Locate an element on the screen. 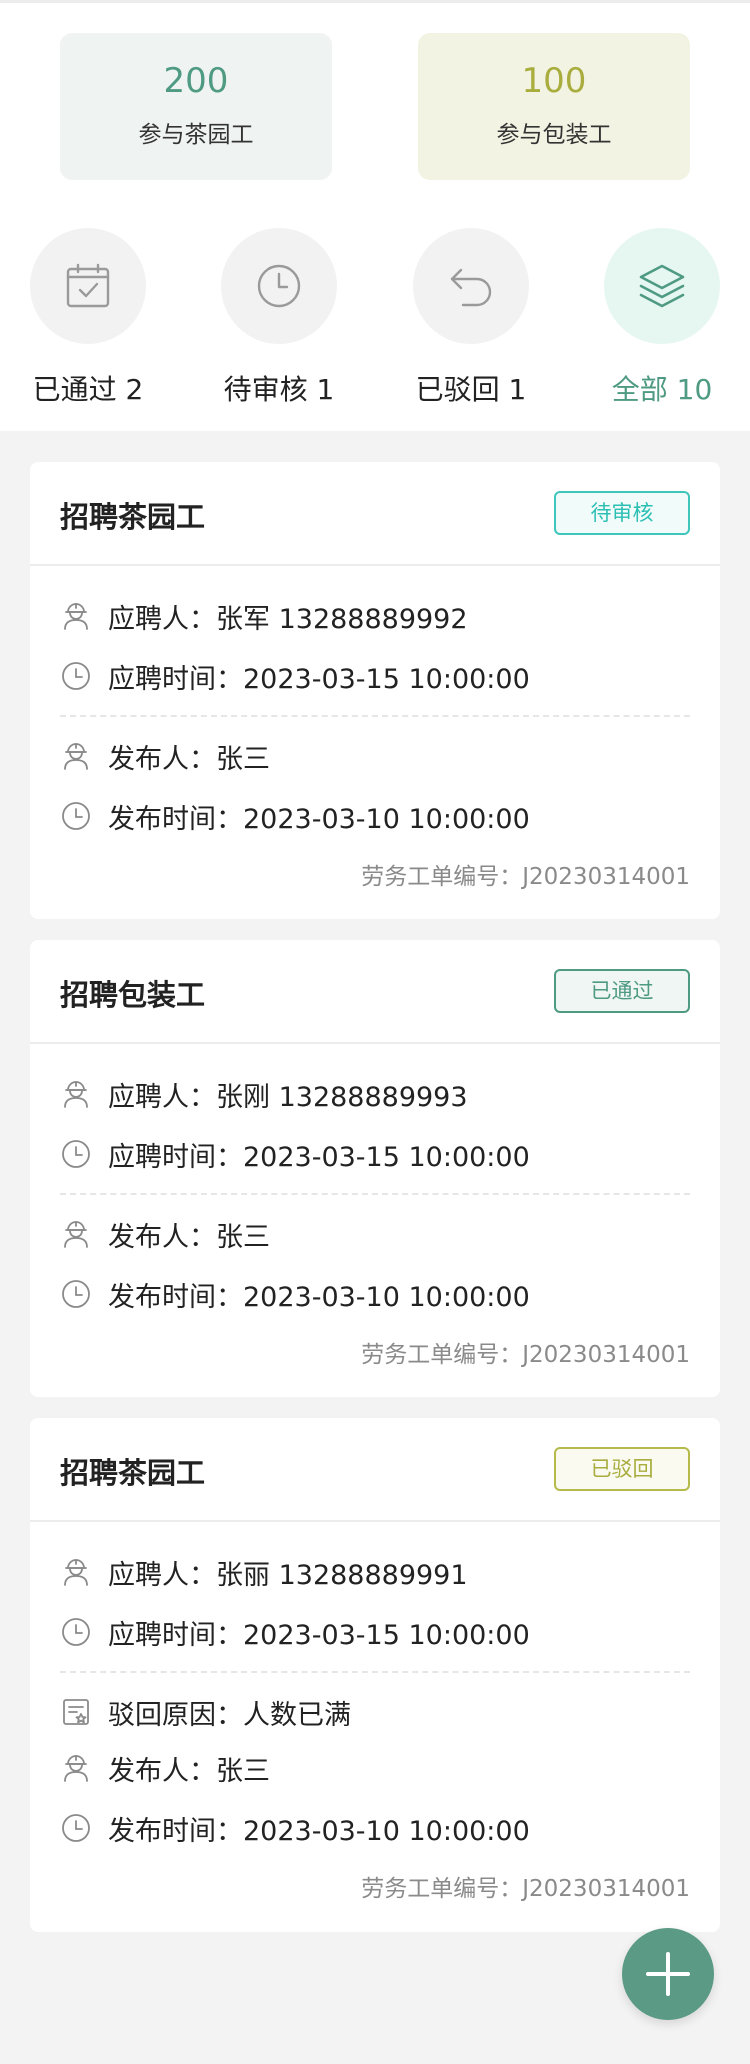  filter-rejected-circle is located at coordinates (471, 286).